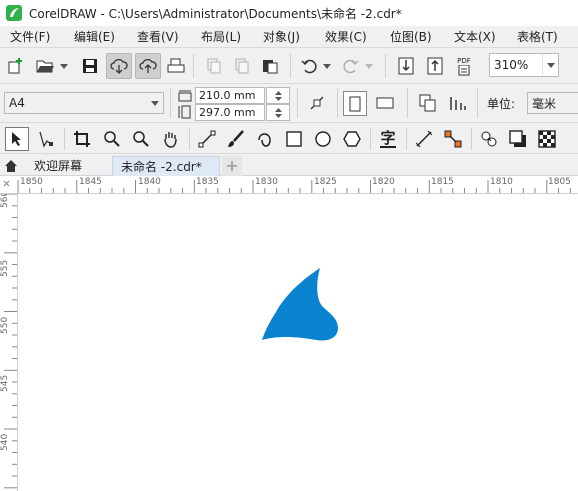 The image size is (578, 491). Describe the element at coordinates (464, 66) in the screenshot. I see `publish-pdf-button: PDF` at that location.